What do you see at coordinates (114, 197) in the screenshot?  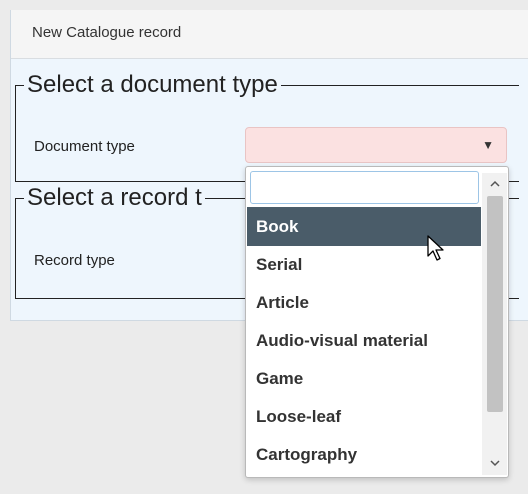 I see `record-type-legend: Select a record t` at bounding box center [114, 197].